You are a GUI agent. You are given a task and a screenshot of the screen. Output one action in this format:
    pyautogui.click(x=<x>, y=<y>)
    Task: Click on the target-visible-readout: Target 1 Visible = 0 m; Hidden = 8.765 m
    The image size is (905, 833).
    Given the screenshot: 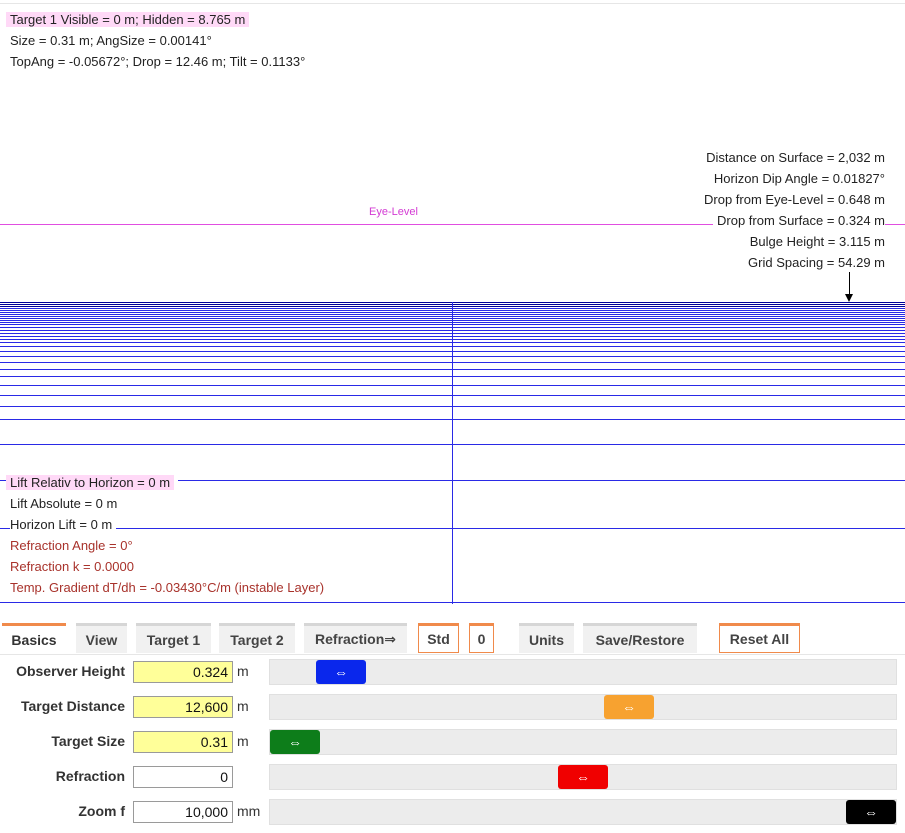 What is the action you would take?
    pyautogui.click(x=128, y=19)
    